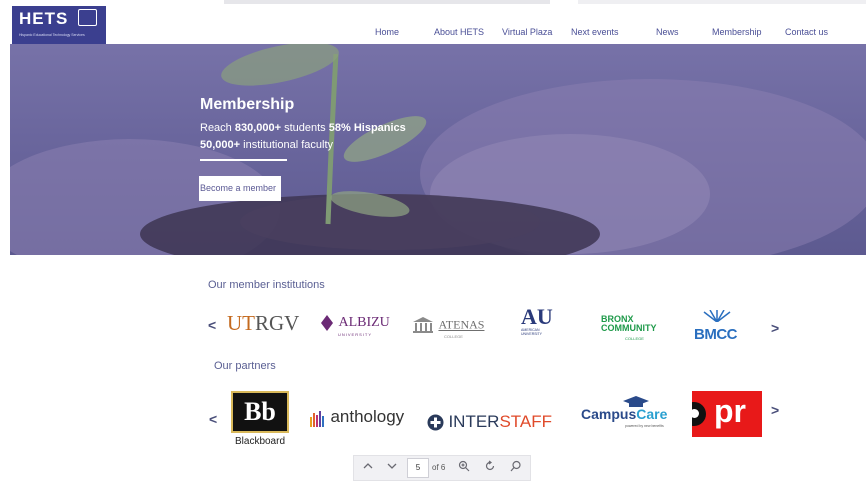  What do you see at coordinates (355, 325) in the screenshot?
I see `albizu-logo: ALBIZU UNIVERSITY` at bounding box center [355, 325].